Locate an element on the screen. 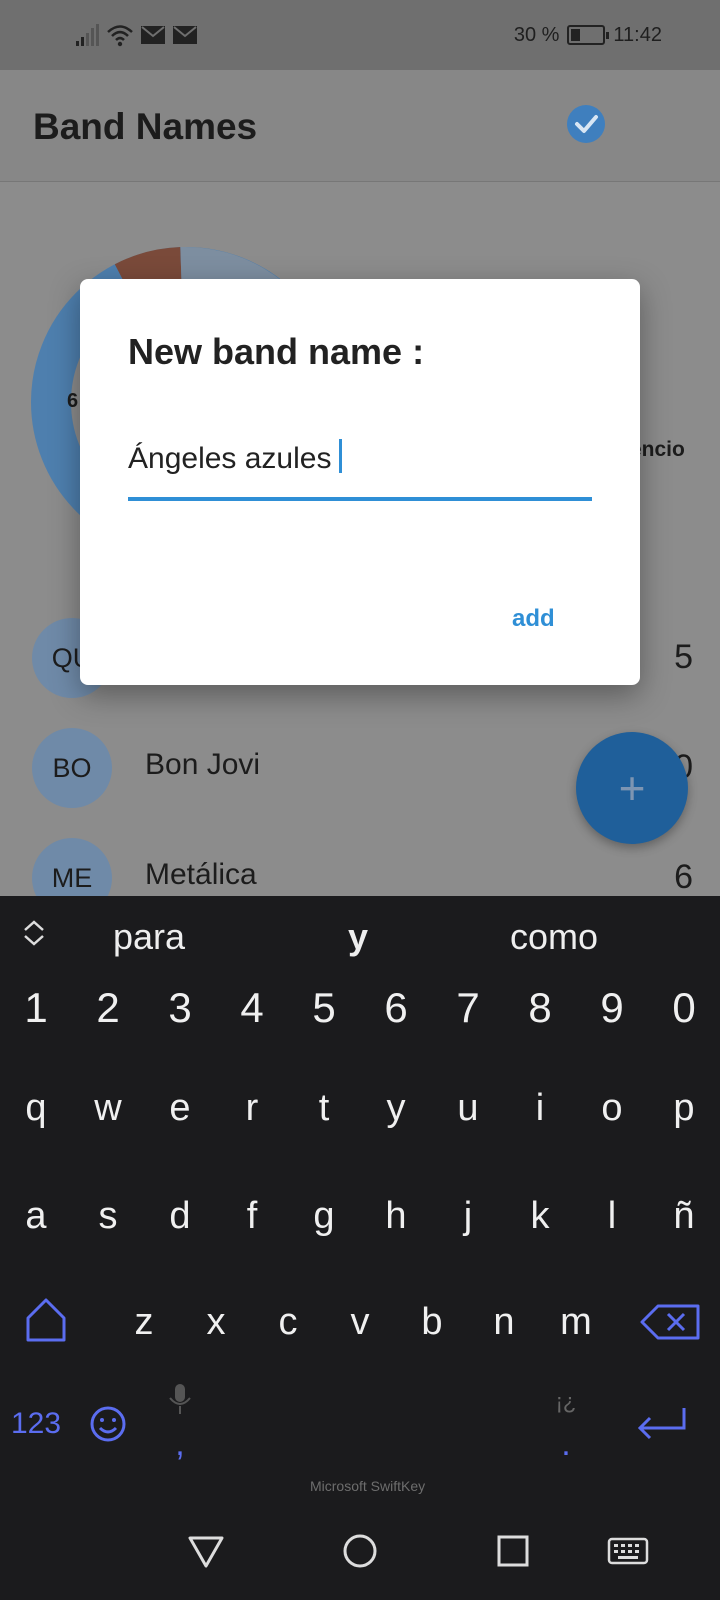 This screenshot has width=720, height=1600. shift-key-icon is located at coordinates (46, 1322).